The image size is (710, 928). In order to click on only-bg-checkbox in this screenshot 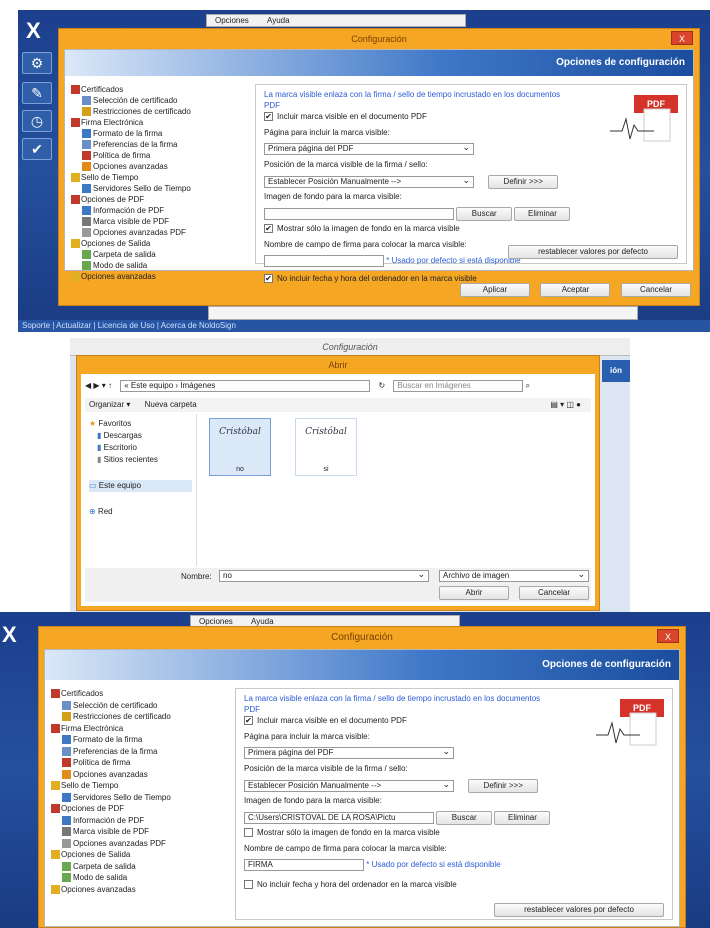, I will do `click(248, 833)`.